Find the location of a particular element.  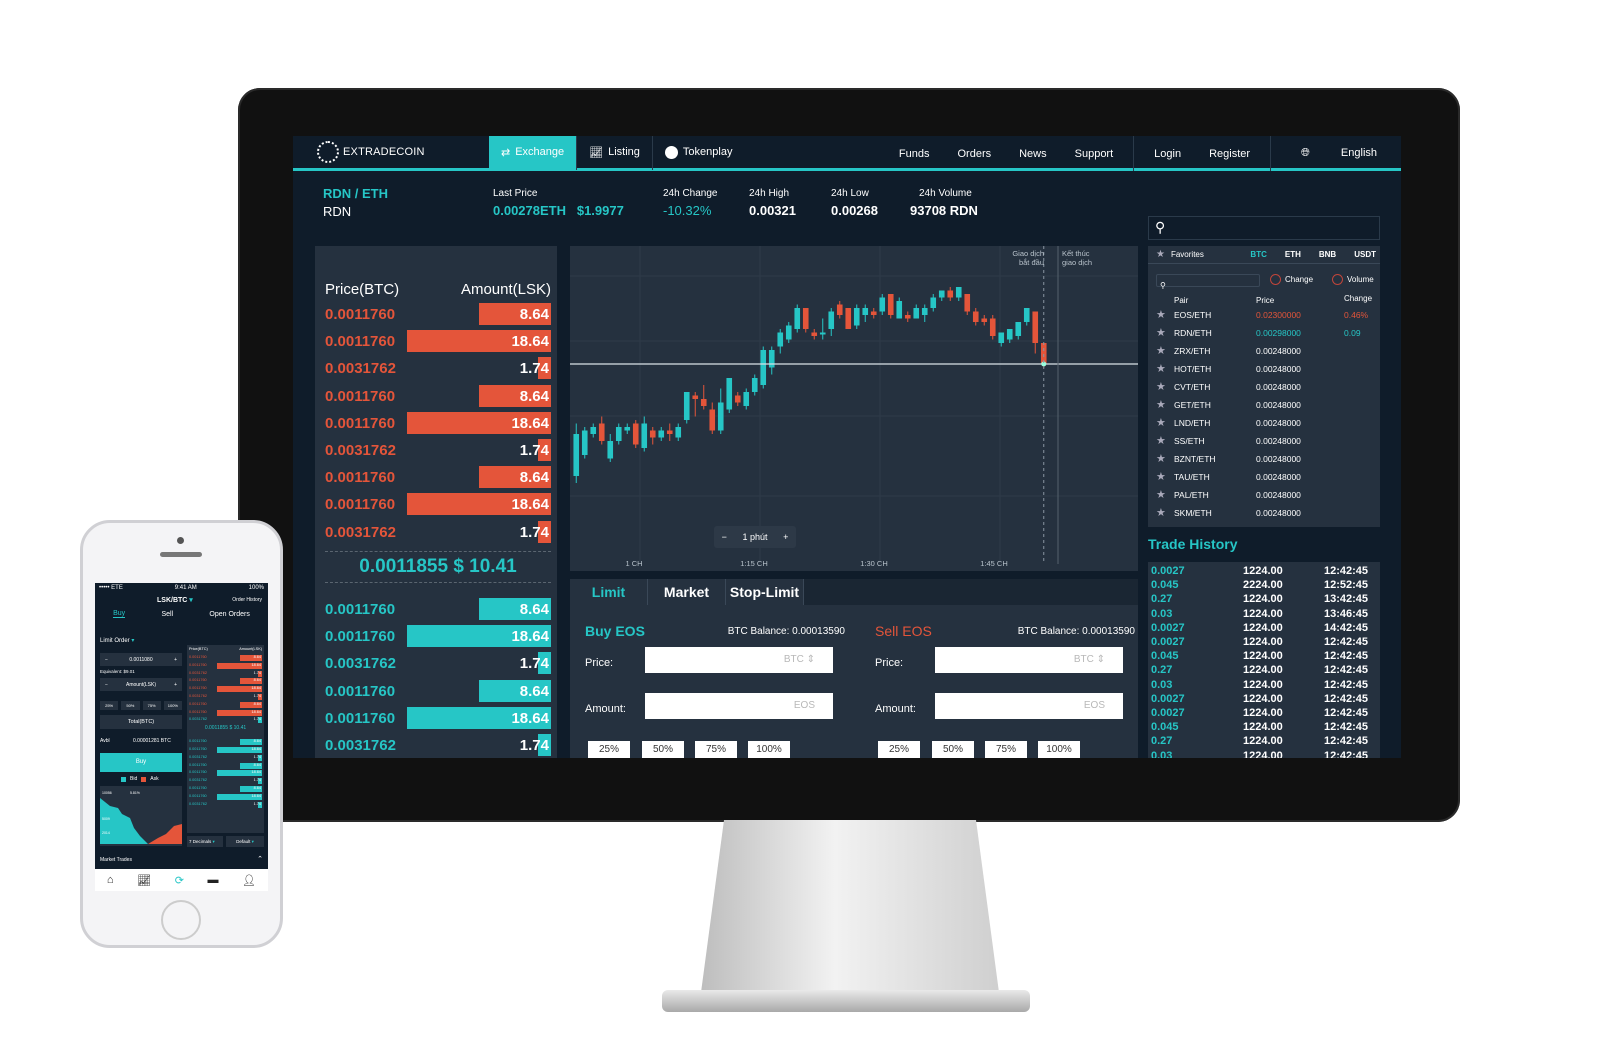

tab-stop-limit: Stop-Limit is located at coordinates (765, 592).